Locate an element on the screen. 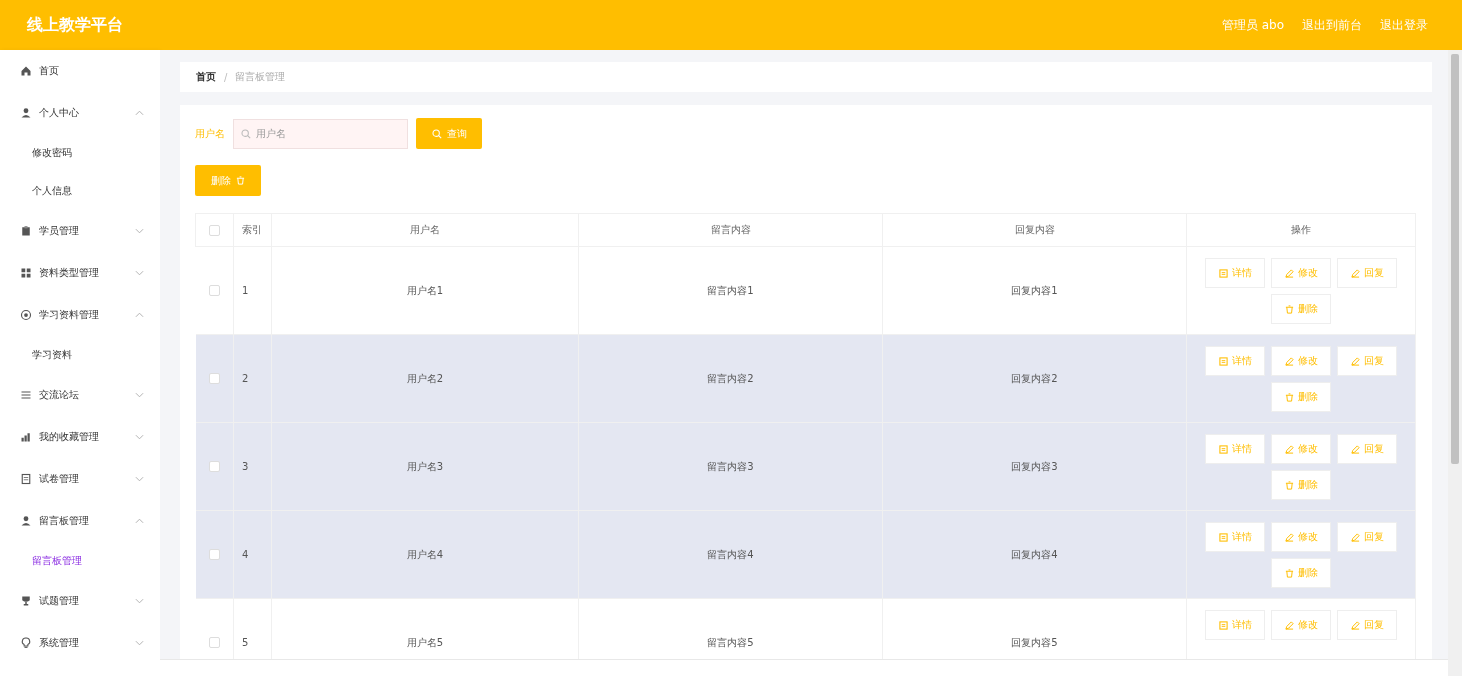 This screenshot has height=676, width=1462. menu-item: 留言板管理 is located at coordinates (80, 521).